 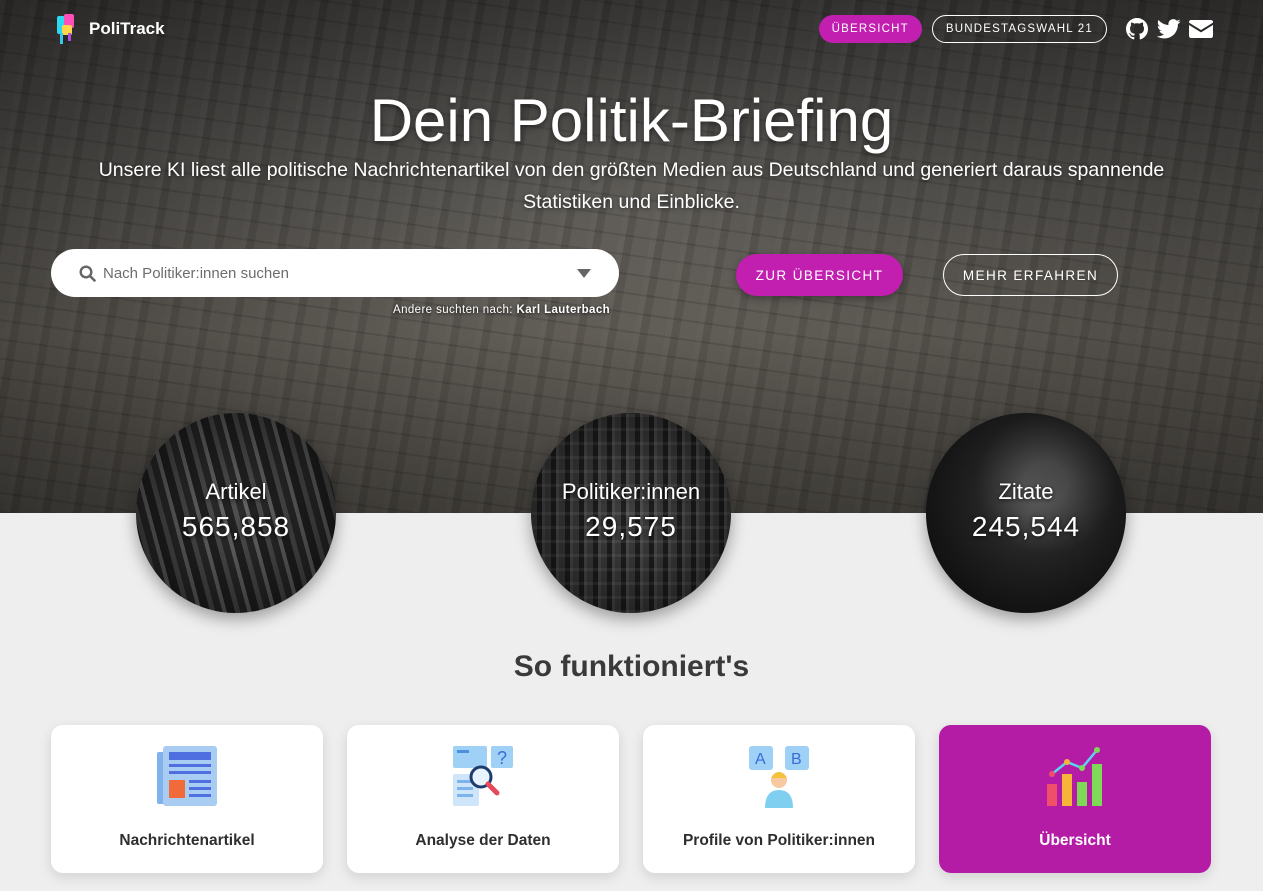 What do you see at coordinates (796, 759) in the screenshot?
I see `svg-text: B` at bounding box center [796, 759].